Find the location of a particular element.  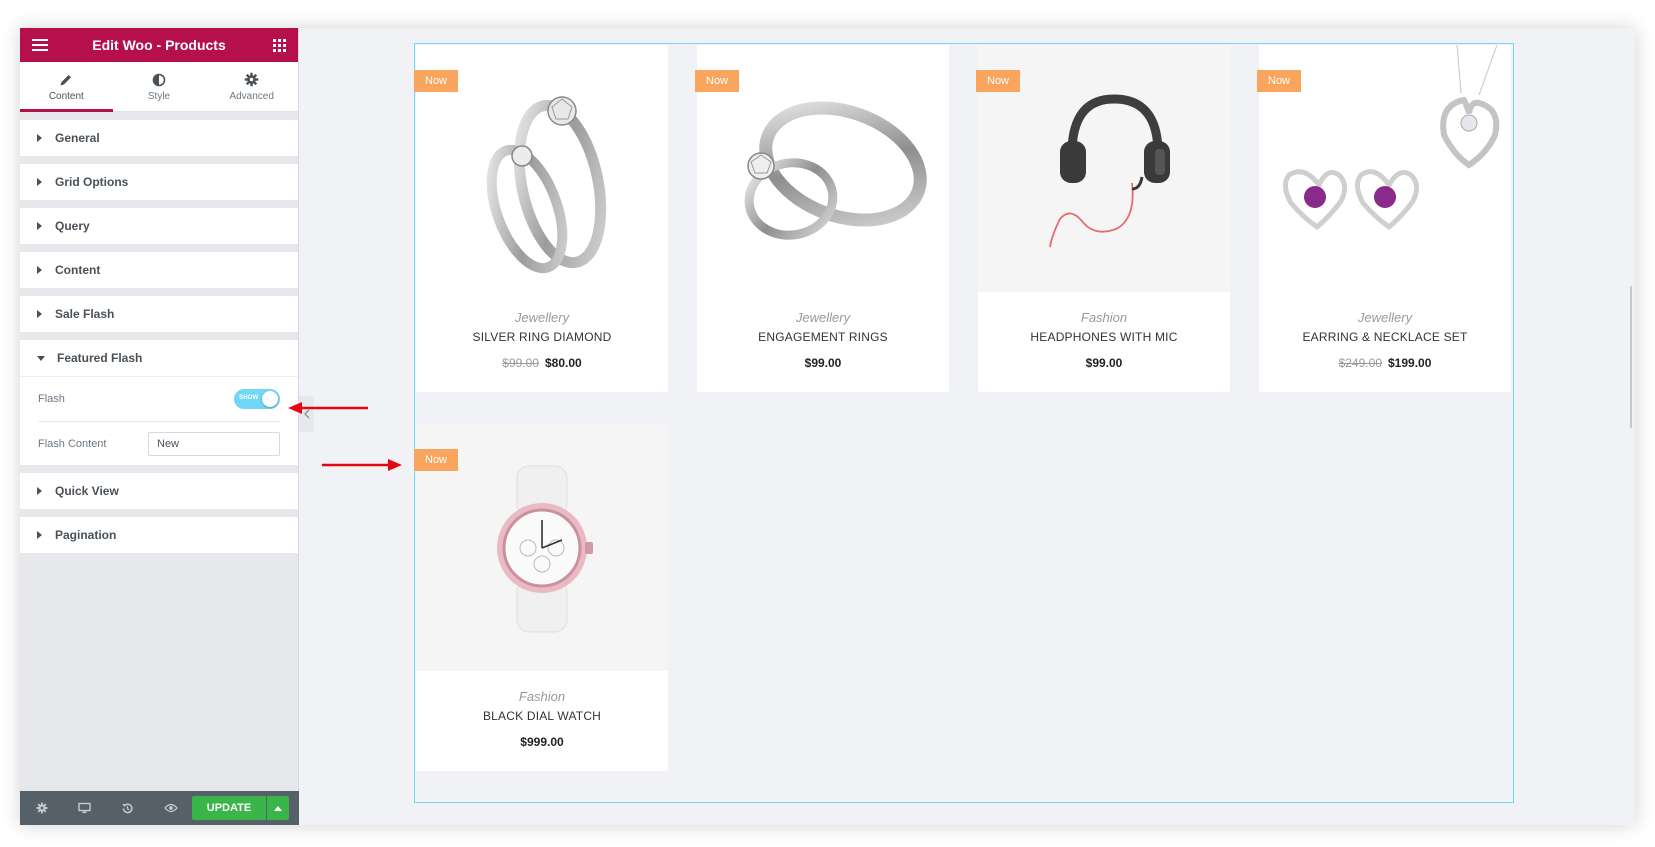

history-icon is located at coordinates (127, 807).